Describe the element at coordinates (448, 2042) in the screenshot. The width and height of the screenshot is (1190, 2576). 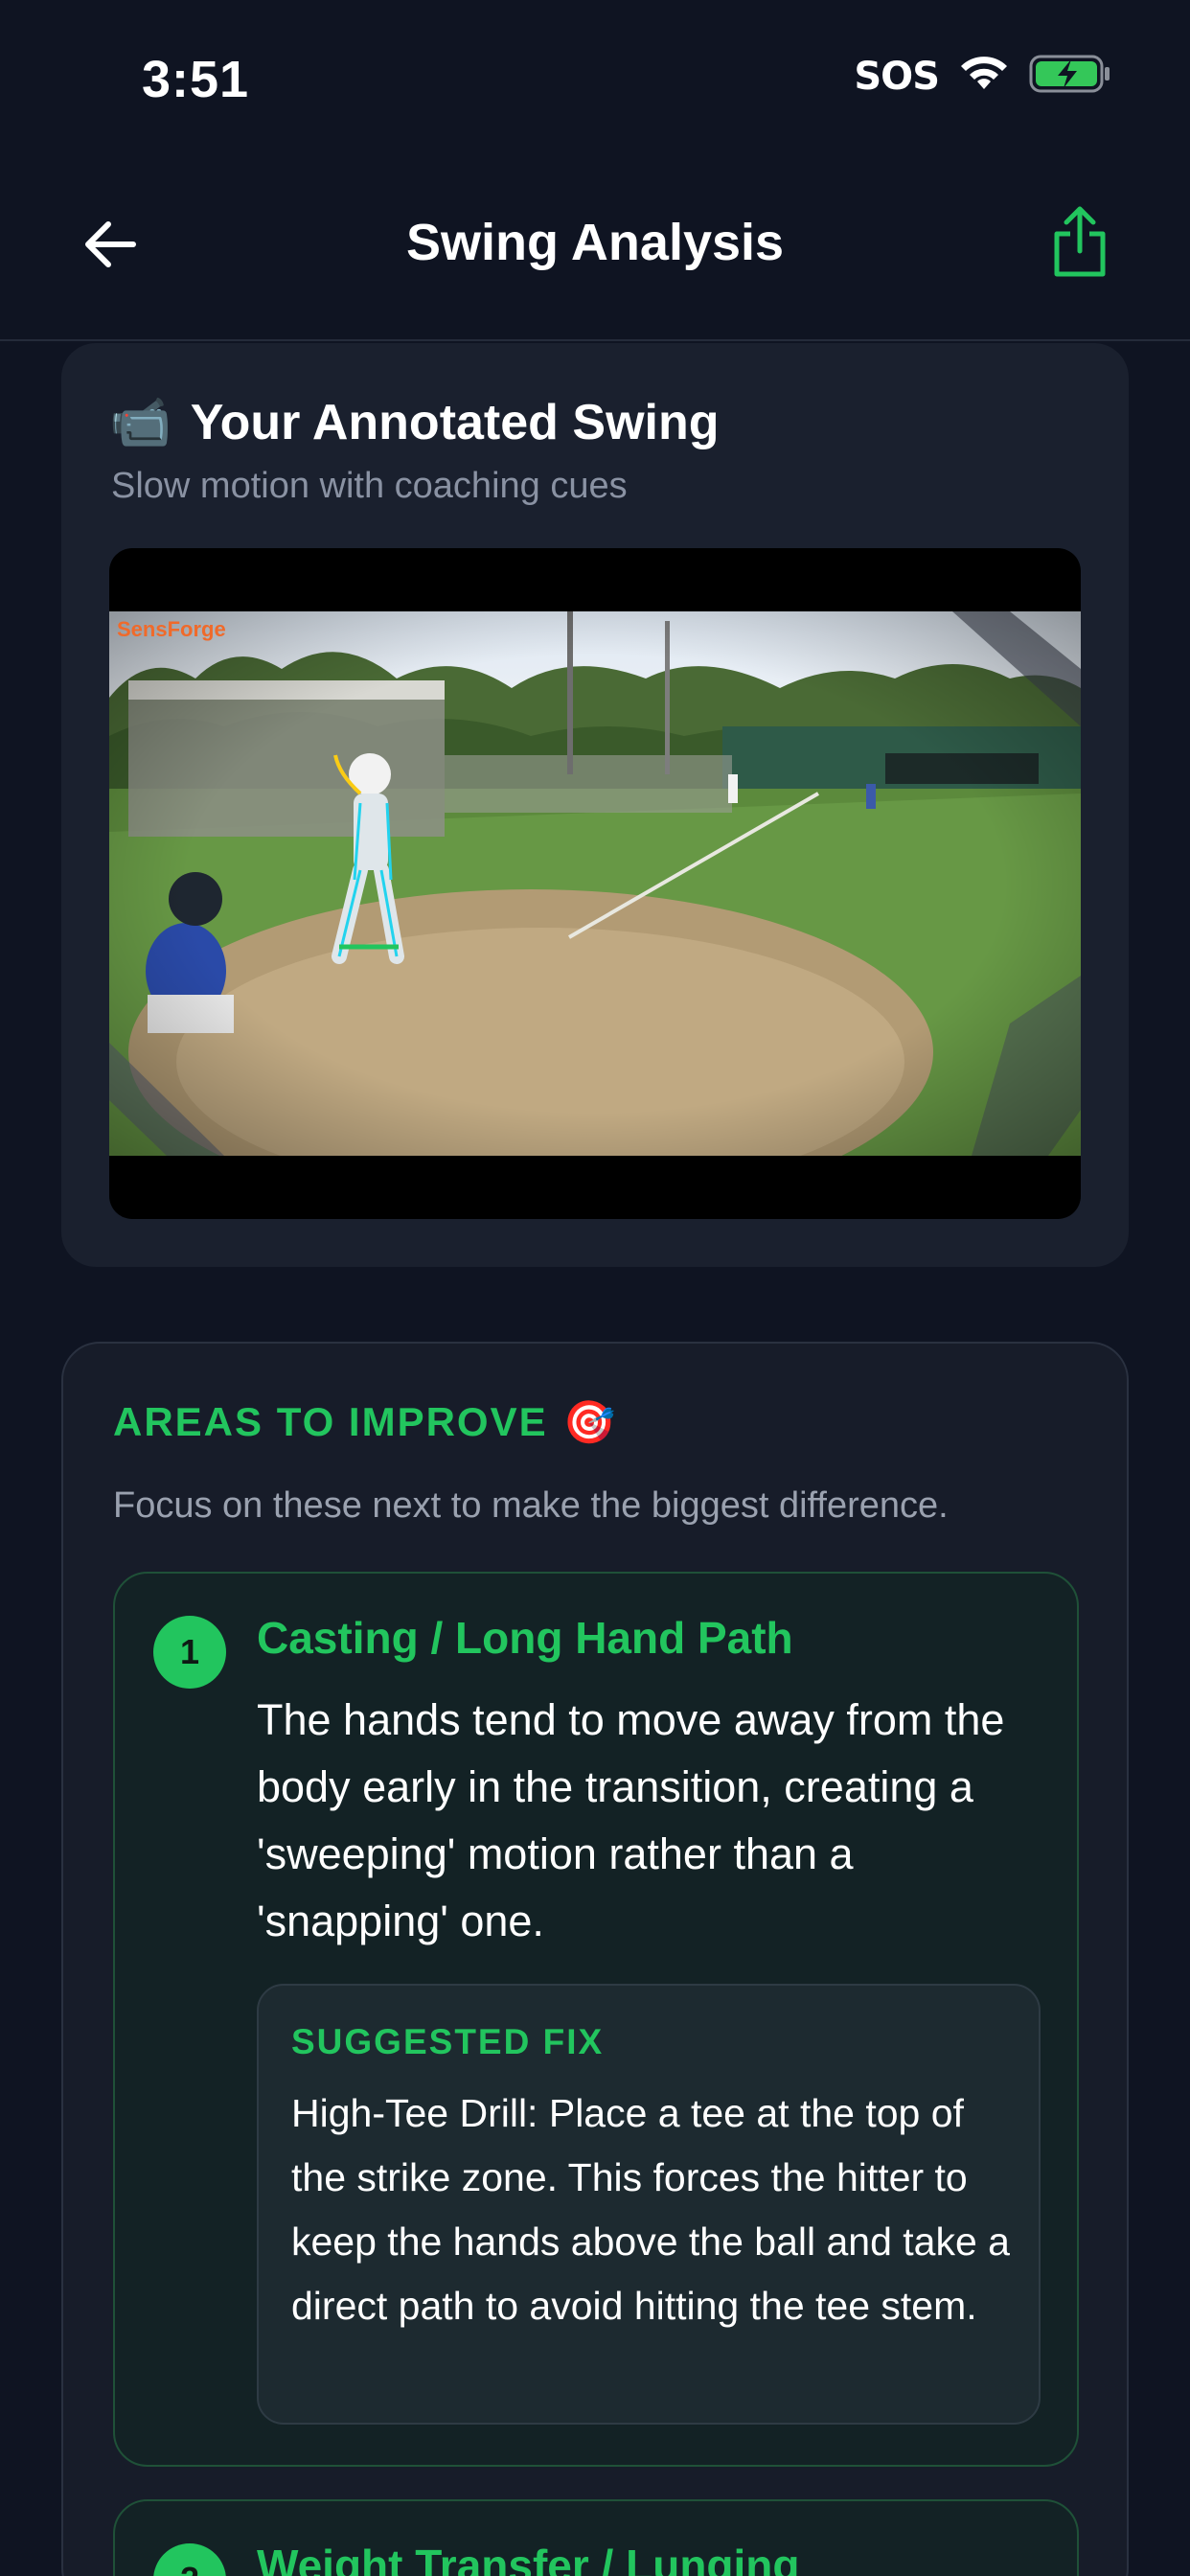
I see `suggested-fix-label: SUGGESTED FIX` at that location.